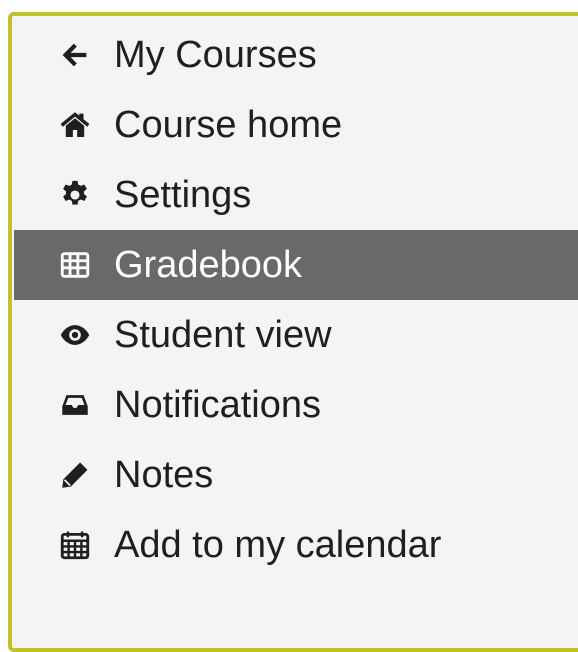 The image size is (578, 652). I want to click on menu-item-label: Notifications, so click(217, 405).